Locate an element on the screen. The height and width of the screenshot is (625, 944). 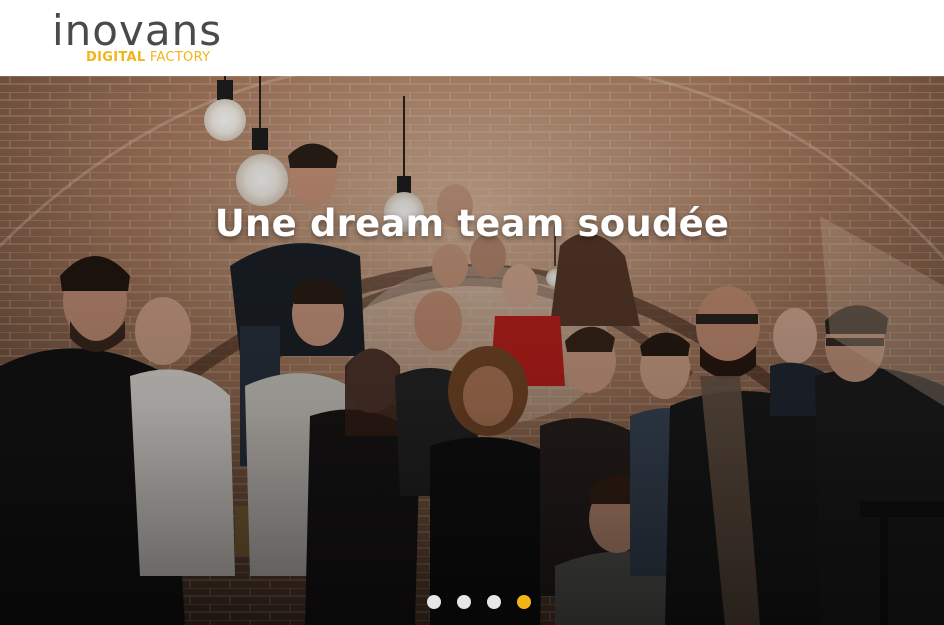
logo-tagline-bold: DIGITAL is located at coordinates (116, 57).